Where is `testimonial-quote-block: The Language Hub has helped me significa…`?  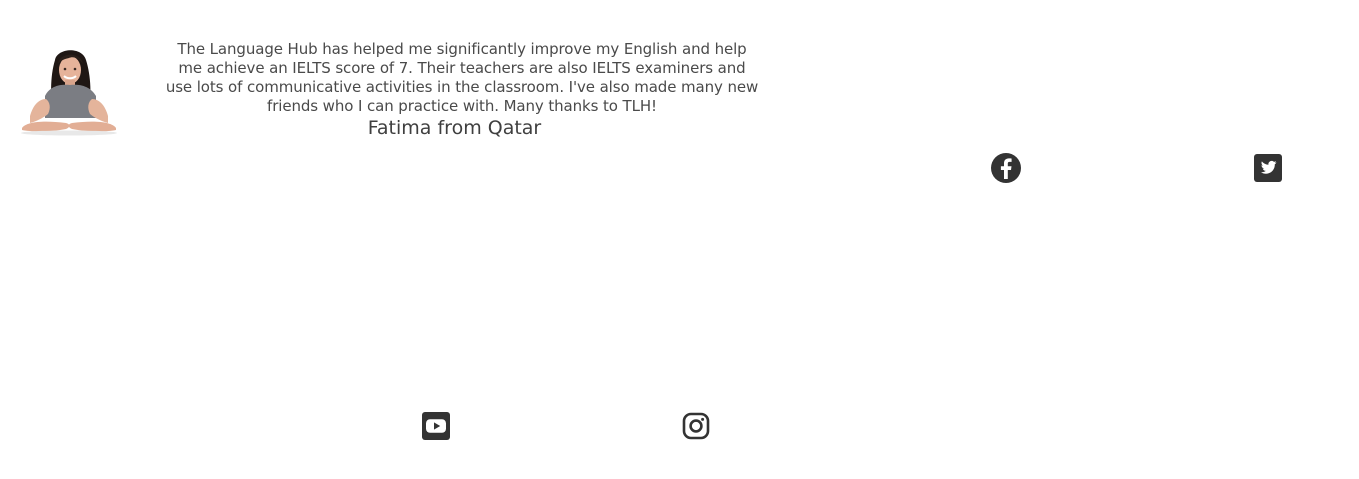 testimonial-quote-block: The Language Hub has helped me significa… is located at coordinates (462, 90).